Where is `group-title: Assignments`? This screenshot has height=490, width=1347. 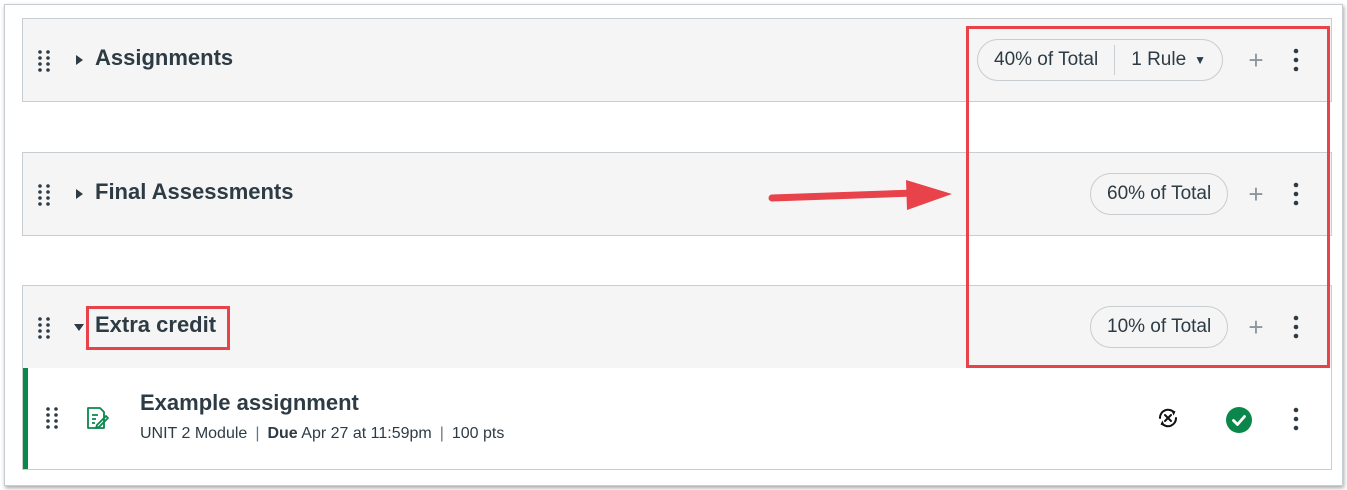 group-title: Assignments is located at coordinates (164, 58).